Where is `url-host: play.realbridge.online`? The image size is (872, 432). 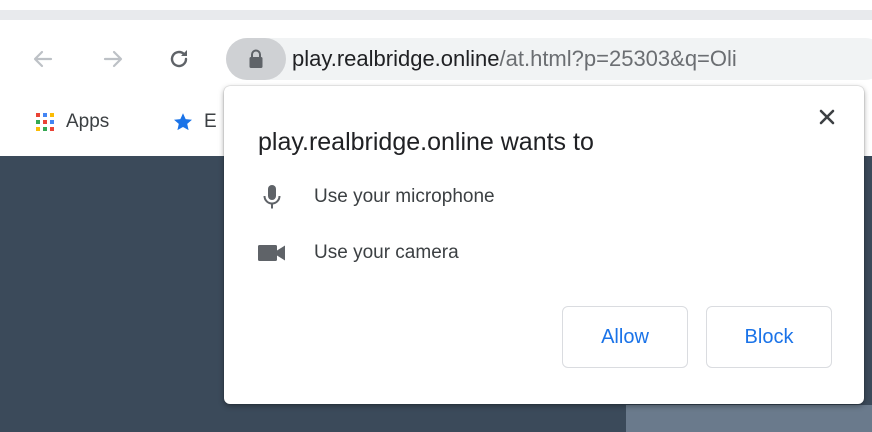 url-host: play.realbridge.online is located at coordinates (396, 58).